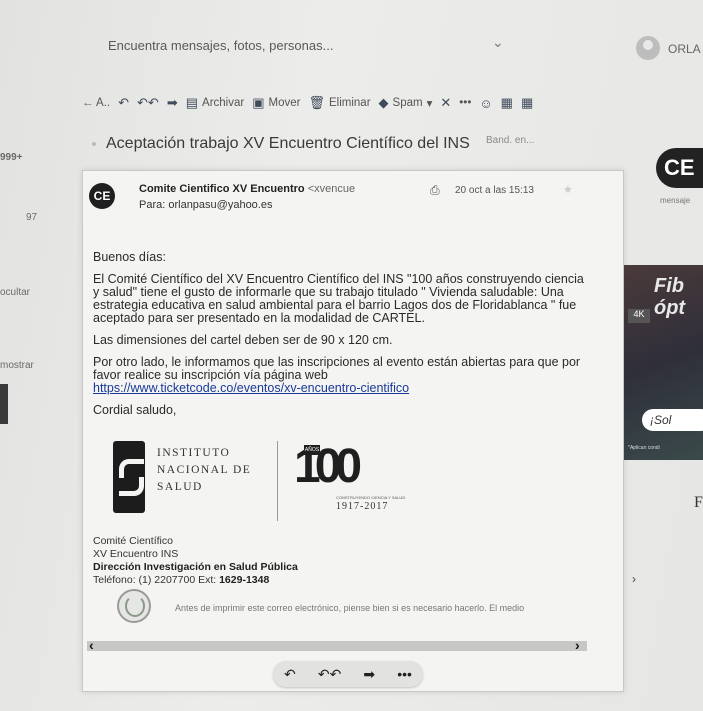  What do you see at coordinates (485, 103) in the screenshot?
I see `emoji-icon: ☺` at bounding box center [485, 103].